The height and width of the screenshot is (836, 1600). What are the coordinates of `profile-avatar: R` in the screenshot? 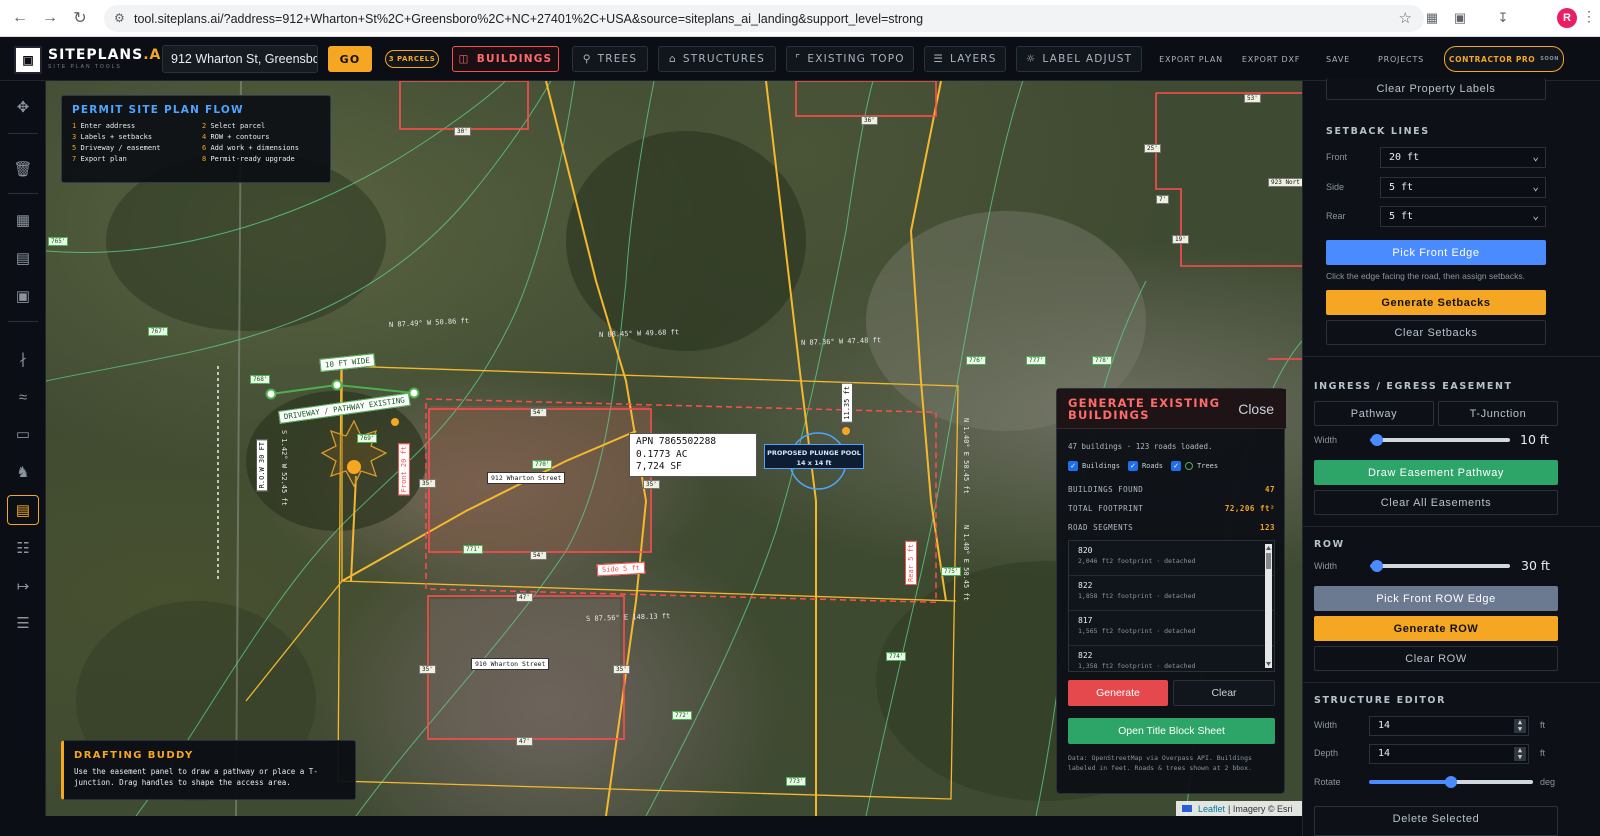 It's located at (1567, 18).